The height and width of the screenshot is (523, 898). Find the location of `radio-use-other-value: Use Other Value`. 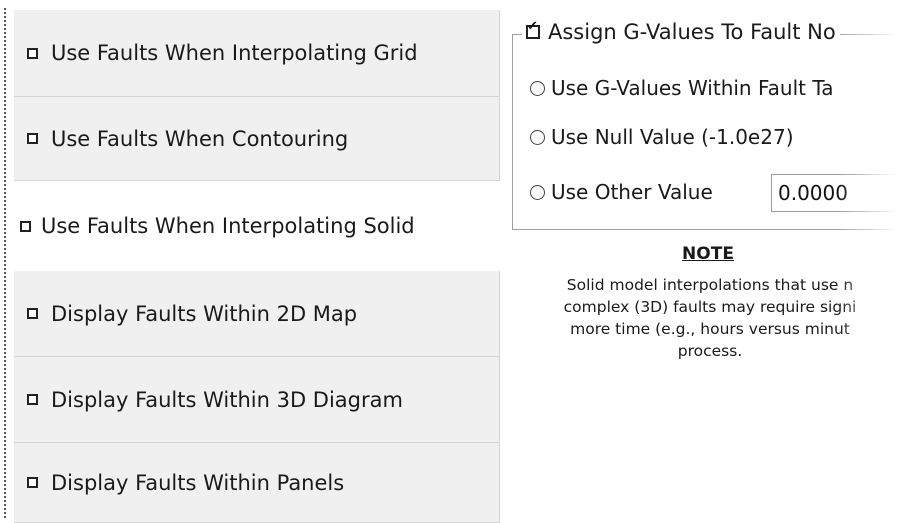

radio-use-other-value: Use Other Value is located at coordinates (621, 192).